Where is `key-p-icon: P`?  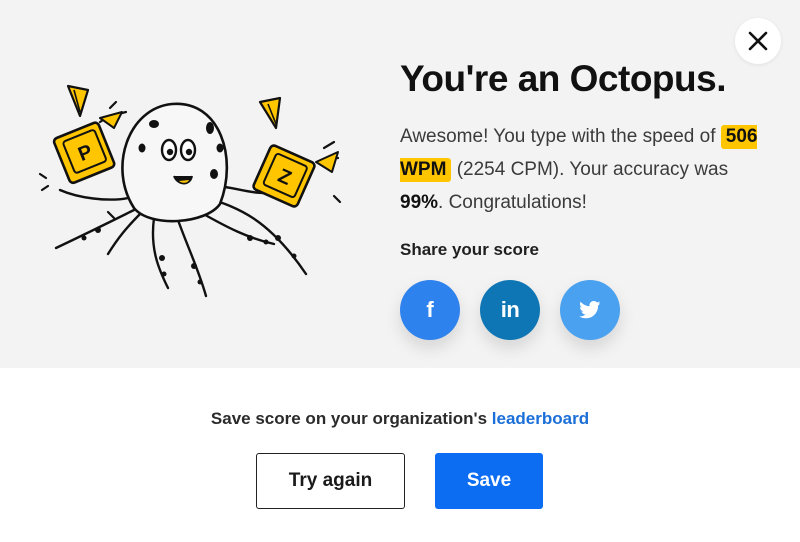
key-p-icon: P is located at coordinates (84, 153).